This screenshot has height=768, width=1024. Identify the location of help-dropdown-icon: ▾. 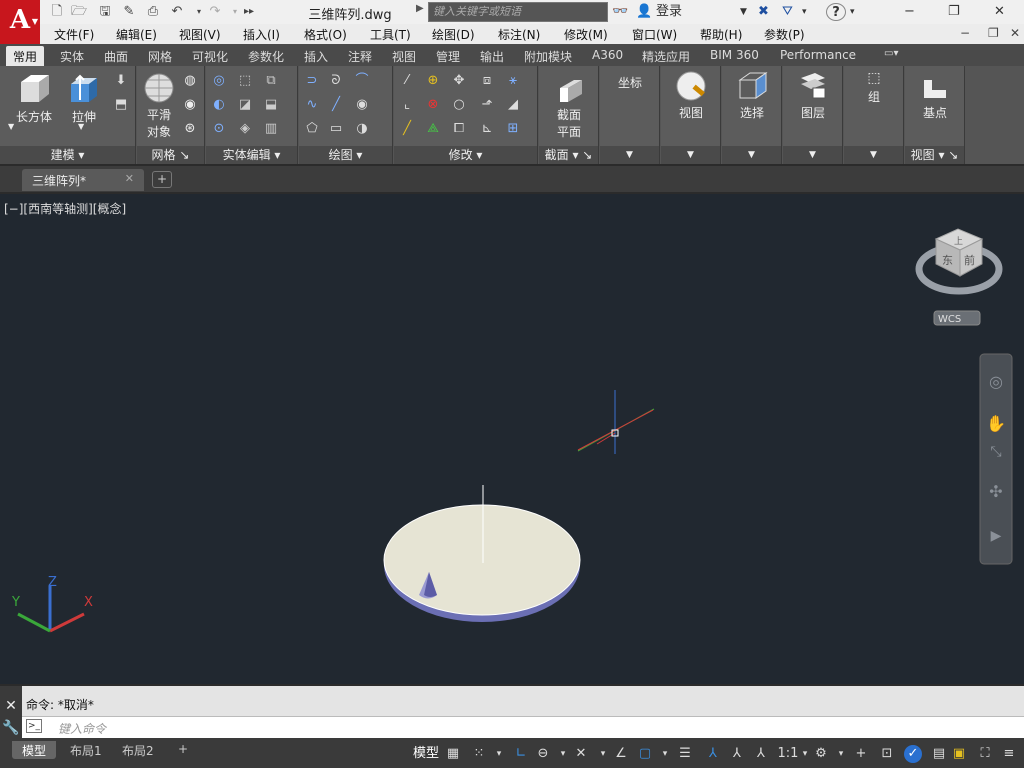
(852, 12).